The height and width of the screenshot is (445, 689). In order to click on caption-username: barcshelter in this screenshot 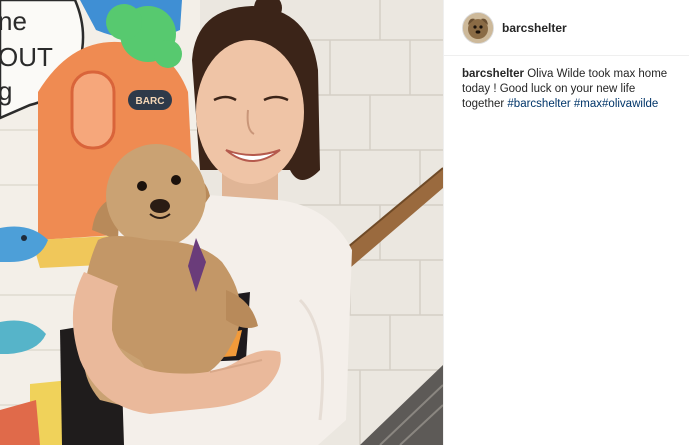, I will do `click(493, 74)`.